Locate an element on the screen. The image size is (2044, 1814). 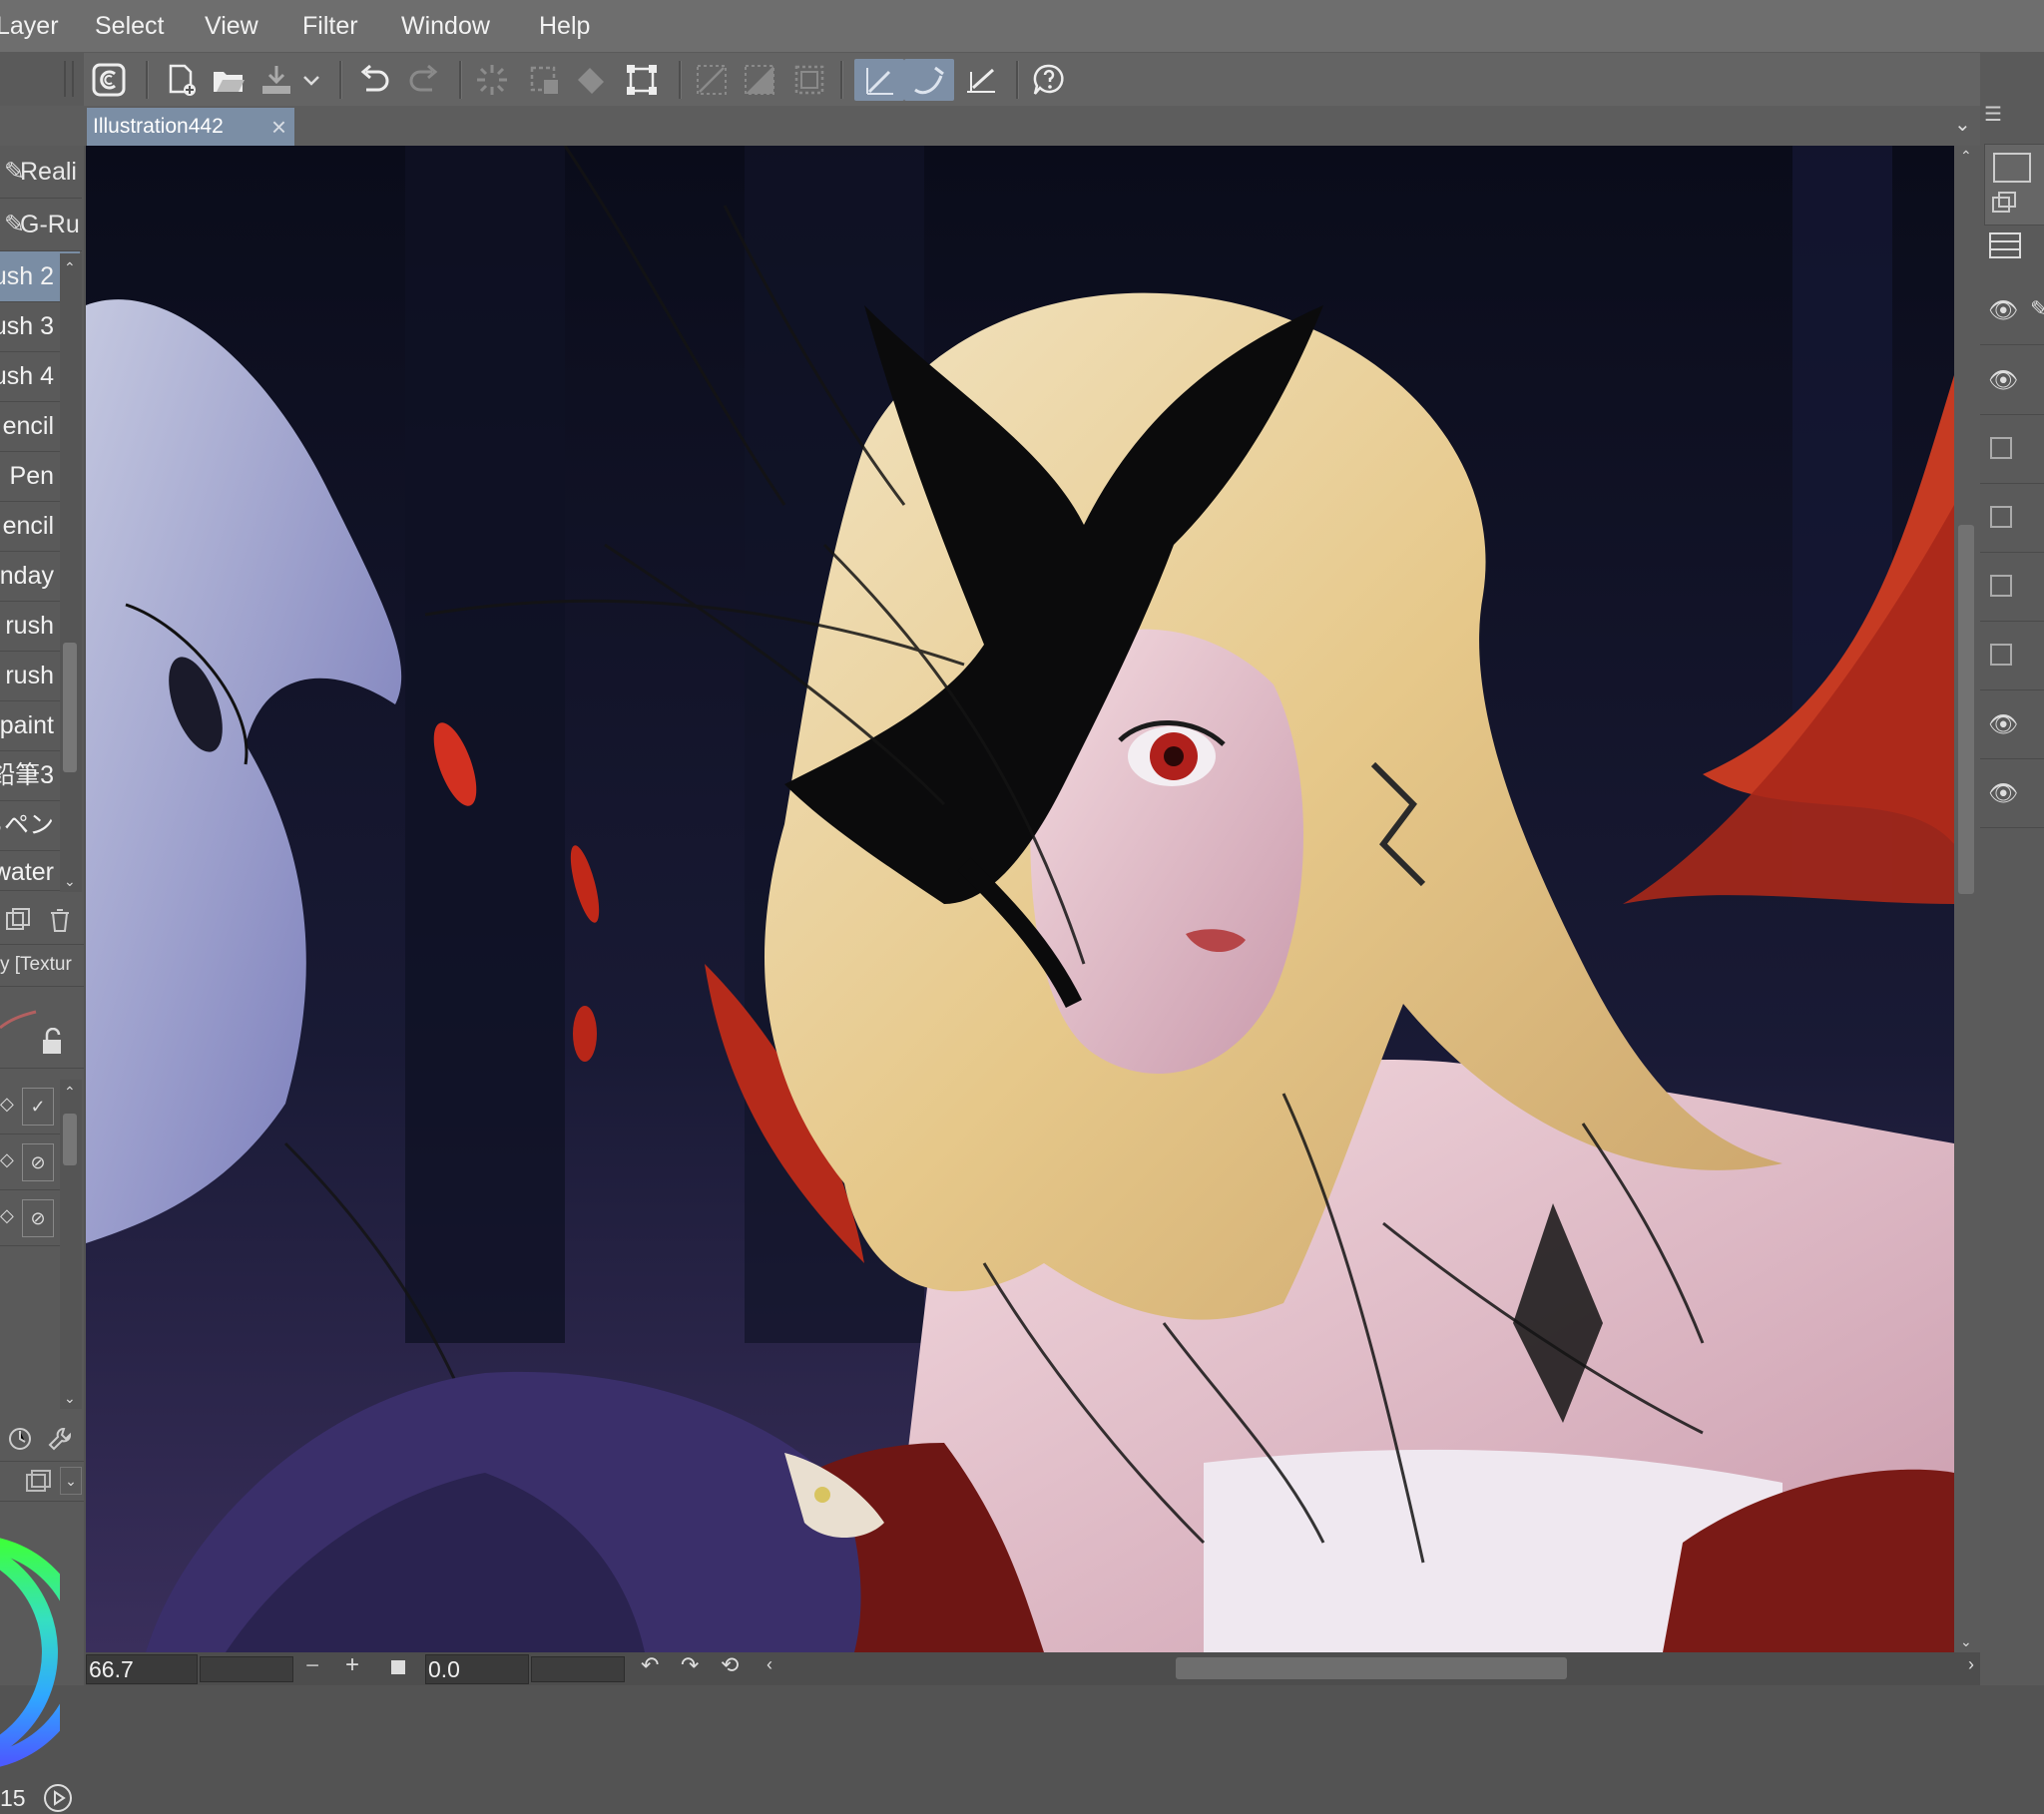
fill-icon is located at coordinates (592, 80).